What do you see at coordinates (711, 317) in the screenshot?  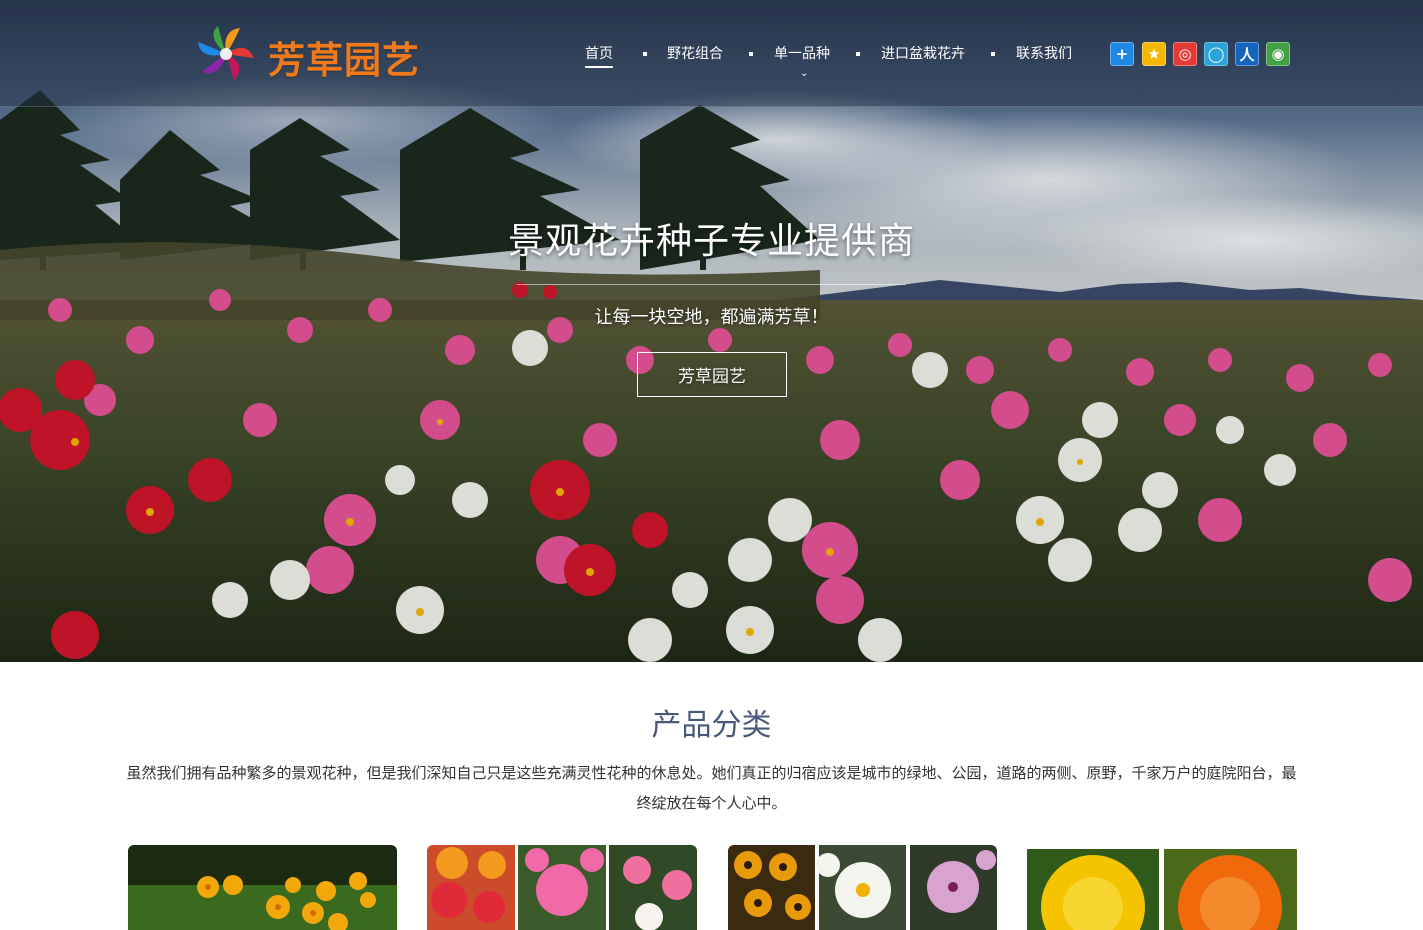 I see `hero-subtitle: 让每一块空地，都遍满芳草！` at bounding box center [711, 317].